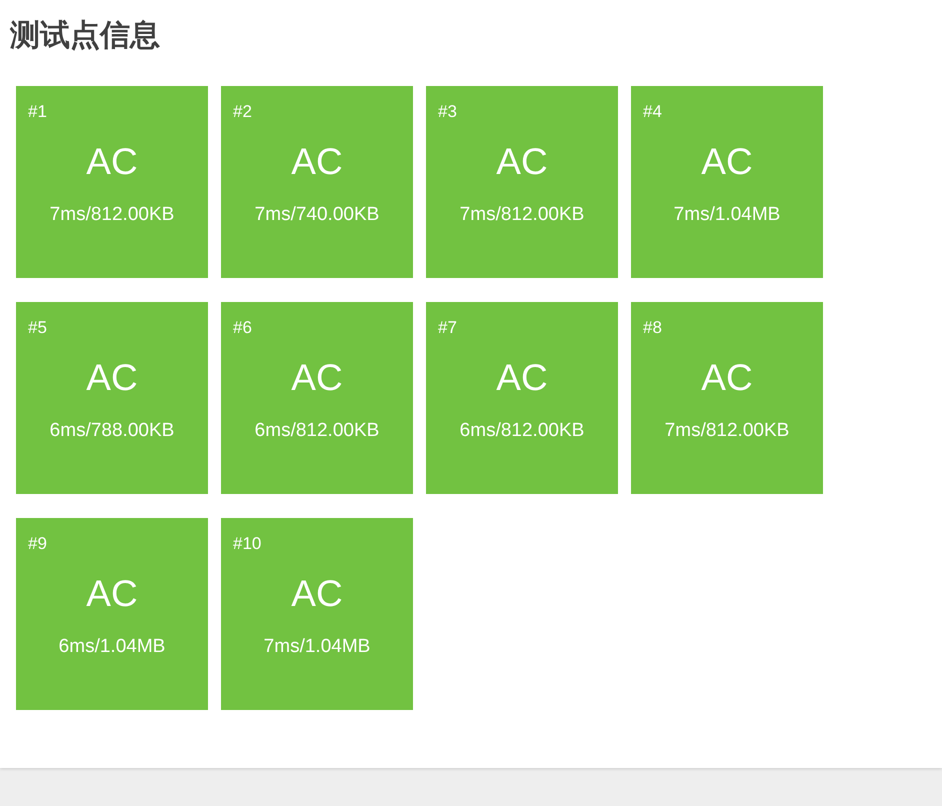  I want to click on test-case-tile: #9 AC 6ms/1.04MB, so click(112, 614).